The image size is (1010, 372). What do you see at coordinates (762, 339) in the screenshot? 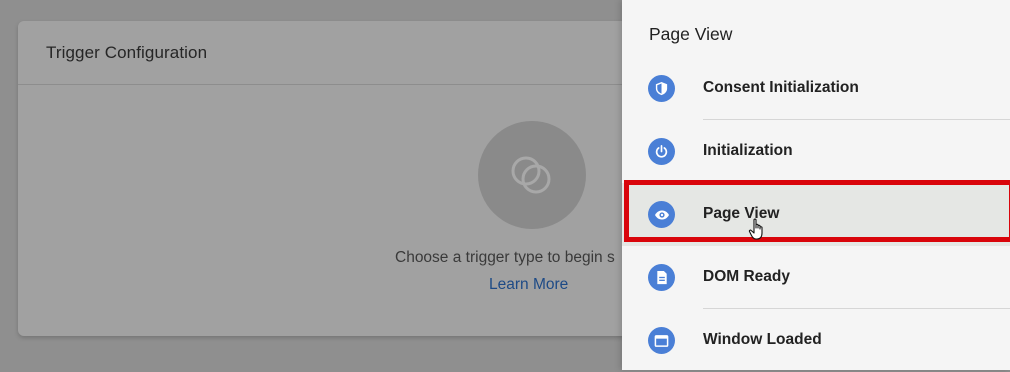
I see `trigger-item-label: Window Loaded` at bounding box center [762, 339].